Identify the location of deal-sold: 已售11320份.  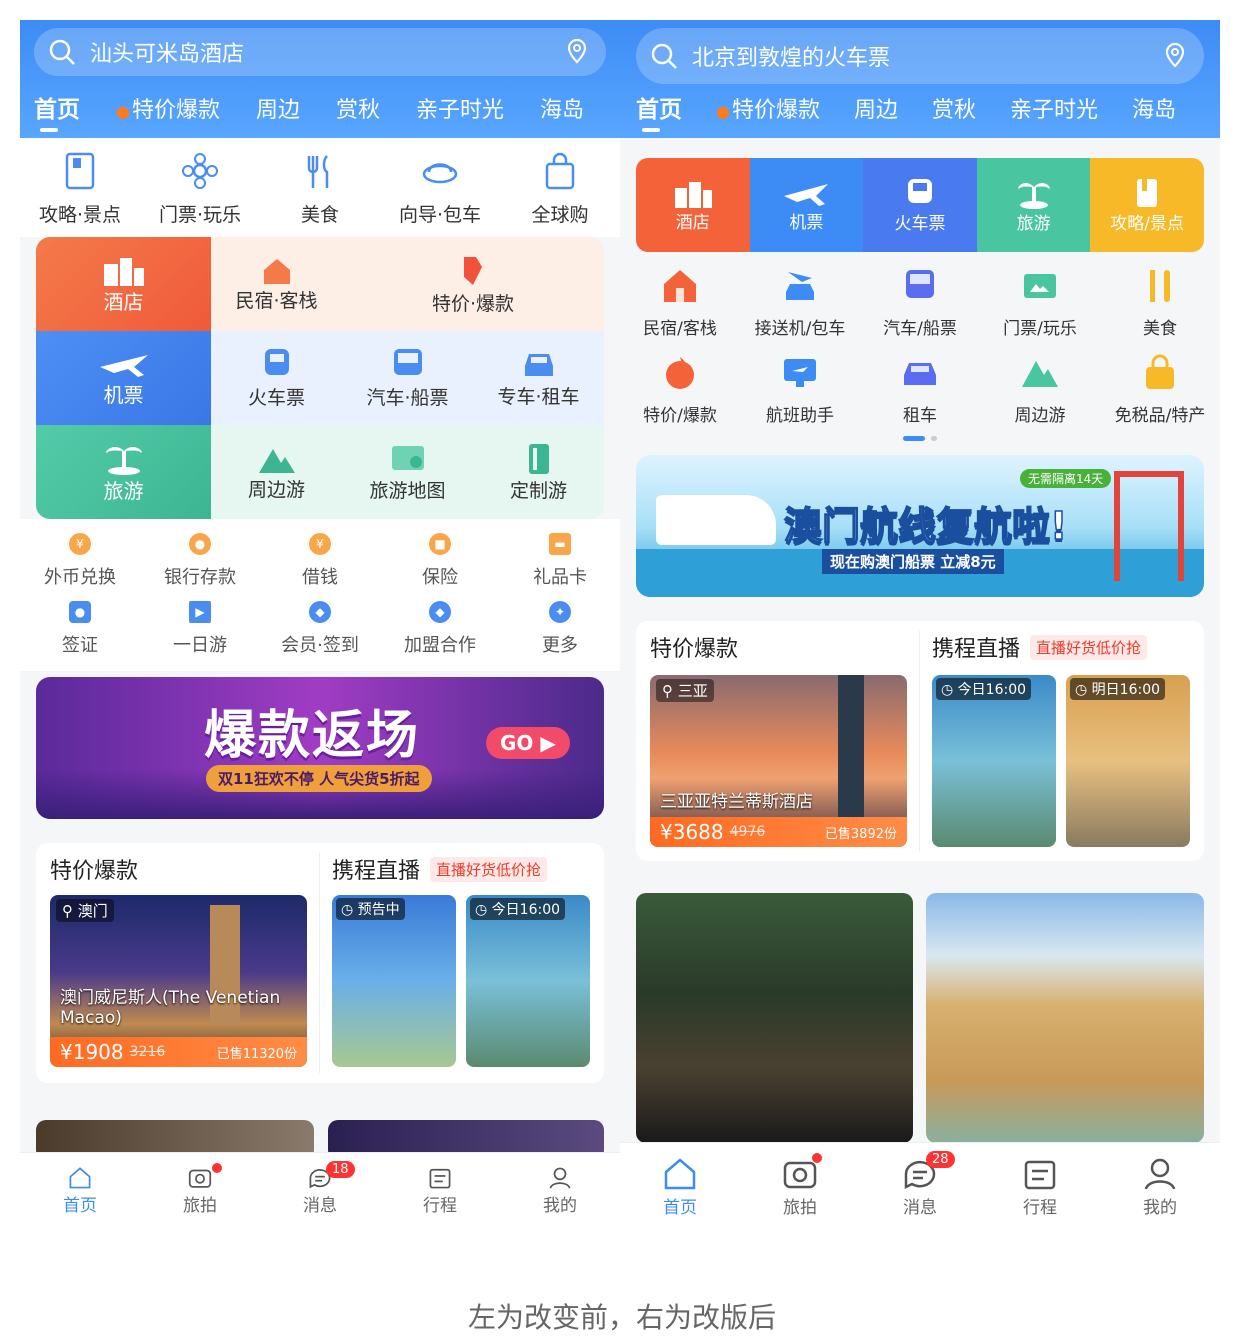
(257, 1054).